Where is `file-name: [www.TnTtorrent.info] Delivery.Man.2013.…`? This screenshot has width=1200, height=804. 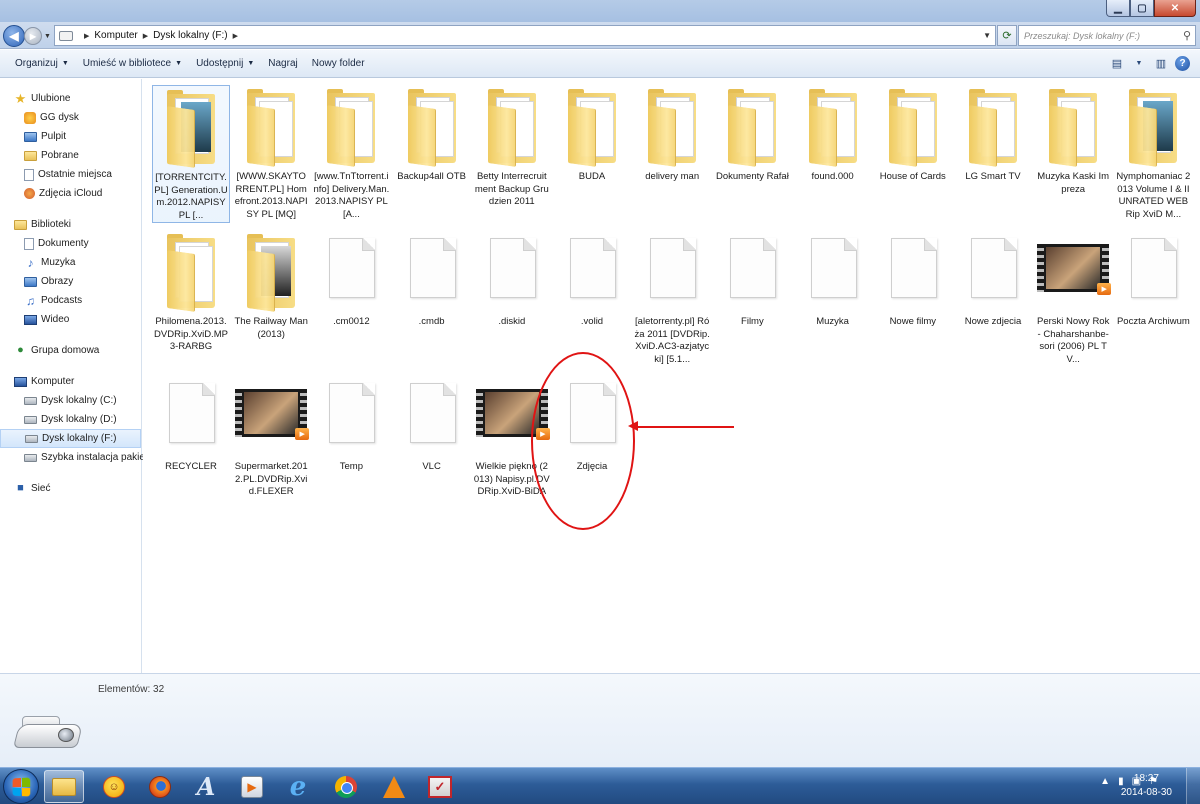 file-name: [www.TnTtorrent.info] Delivery.Man.2013.… is located at coordinates (351, 195).